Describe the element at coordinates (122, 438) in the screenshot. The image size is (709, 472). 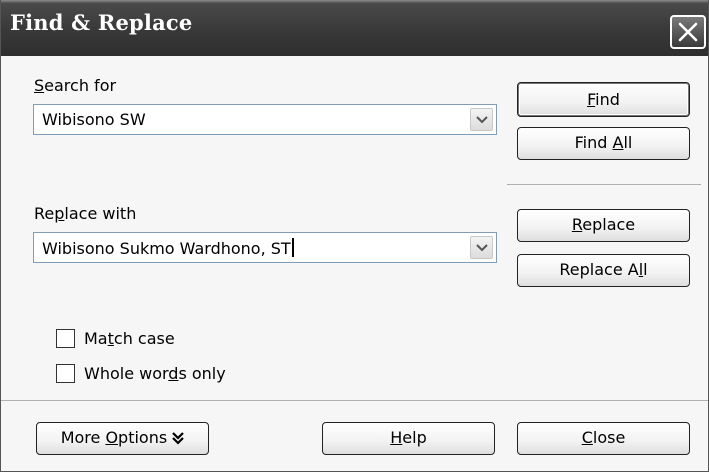
I see `more-options-button: More Options` at that location.